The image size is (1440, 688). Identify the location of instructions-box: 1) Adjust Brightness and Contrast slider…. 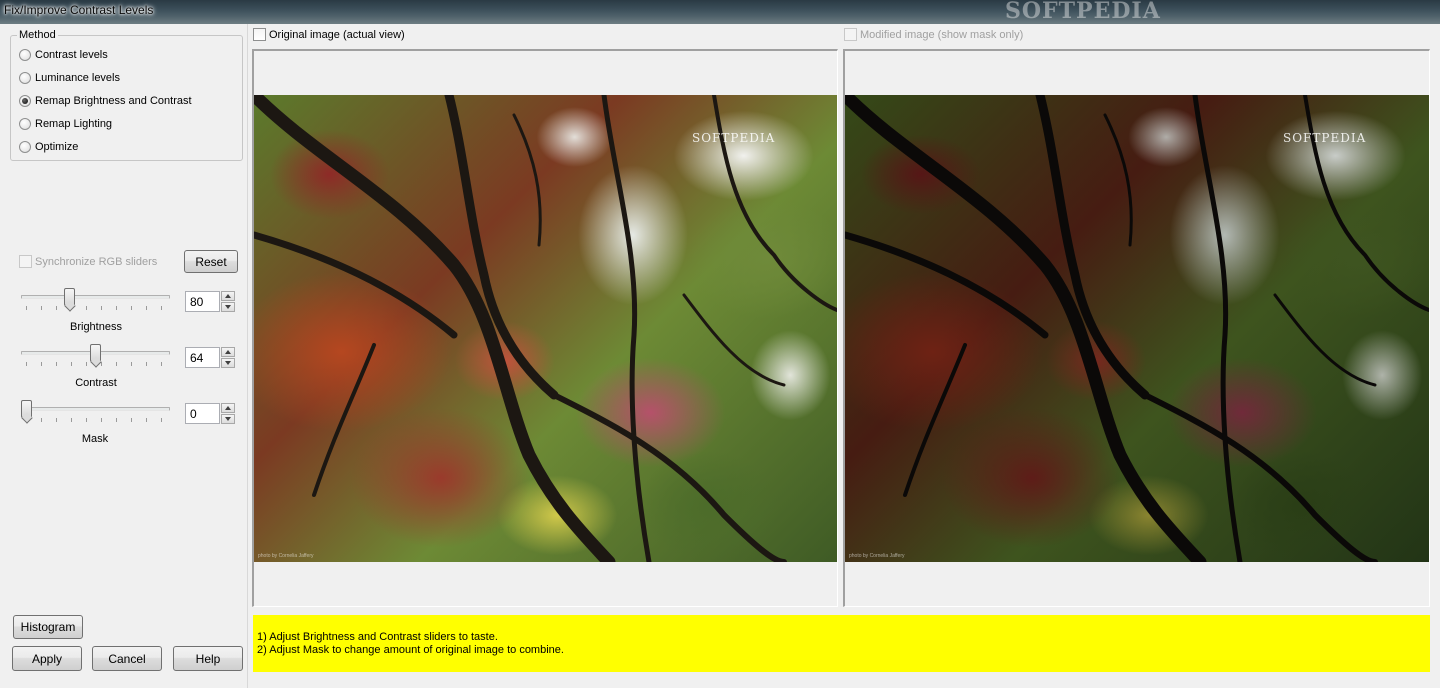
(841, 643).